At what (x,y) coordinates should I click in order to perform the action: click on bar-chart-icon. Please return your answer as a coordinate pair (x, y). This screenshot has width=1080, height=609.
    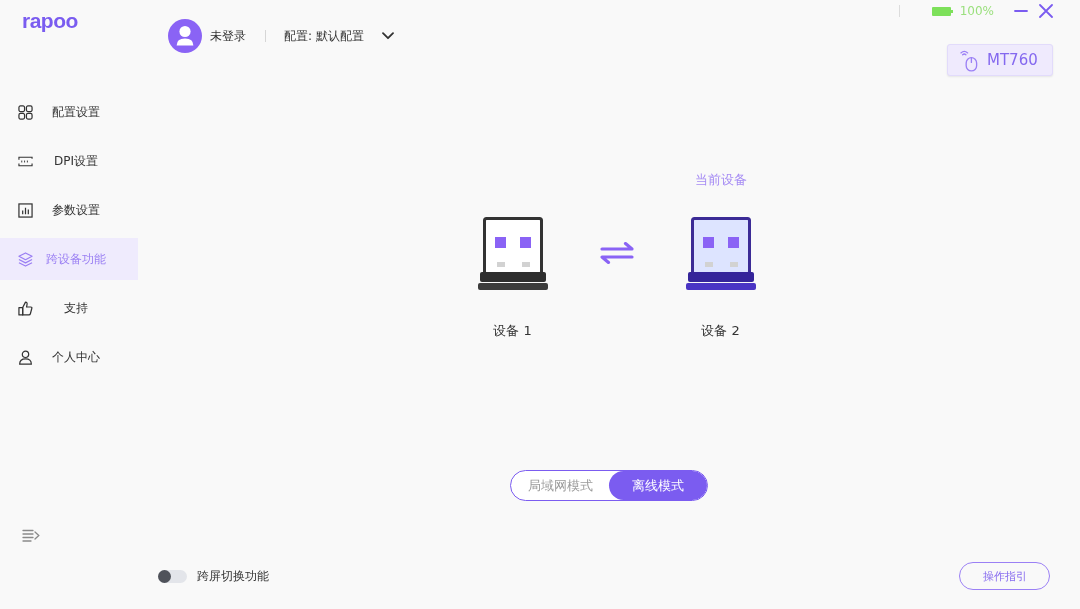
    Looking at the image, I should click on (25, 210).